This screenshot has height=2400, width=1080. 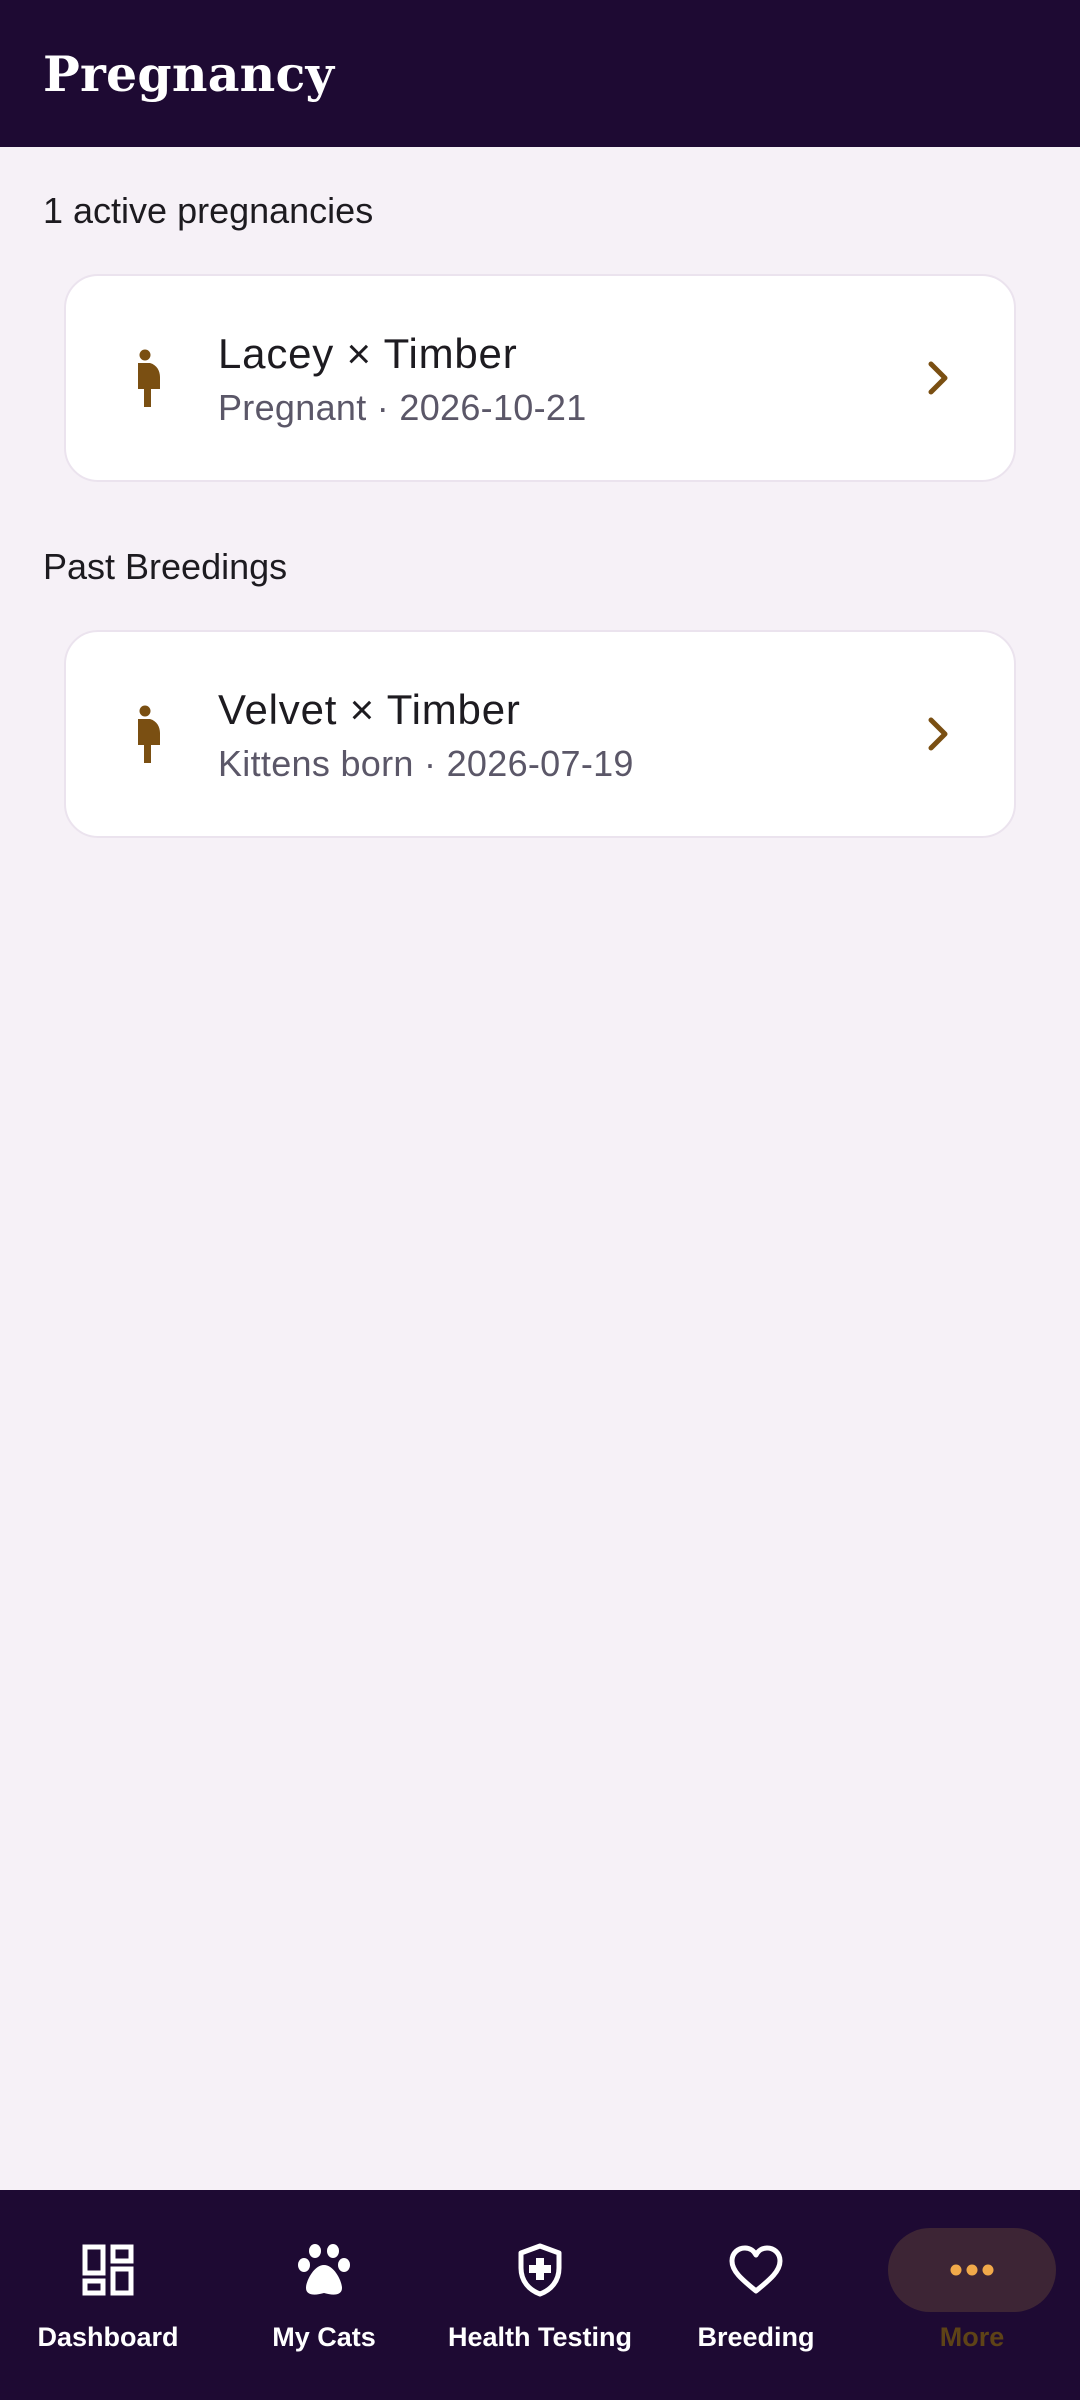 What do you see at coordinates (324, 2337) in the screenshot?
I see `nav-label: My Cats` at bounding box center [324, 2337].